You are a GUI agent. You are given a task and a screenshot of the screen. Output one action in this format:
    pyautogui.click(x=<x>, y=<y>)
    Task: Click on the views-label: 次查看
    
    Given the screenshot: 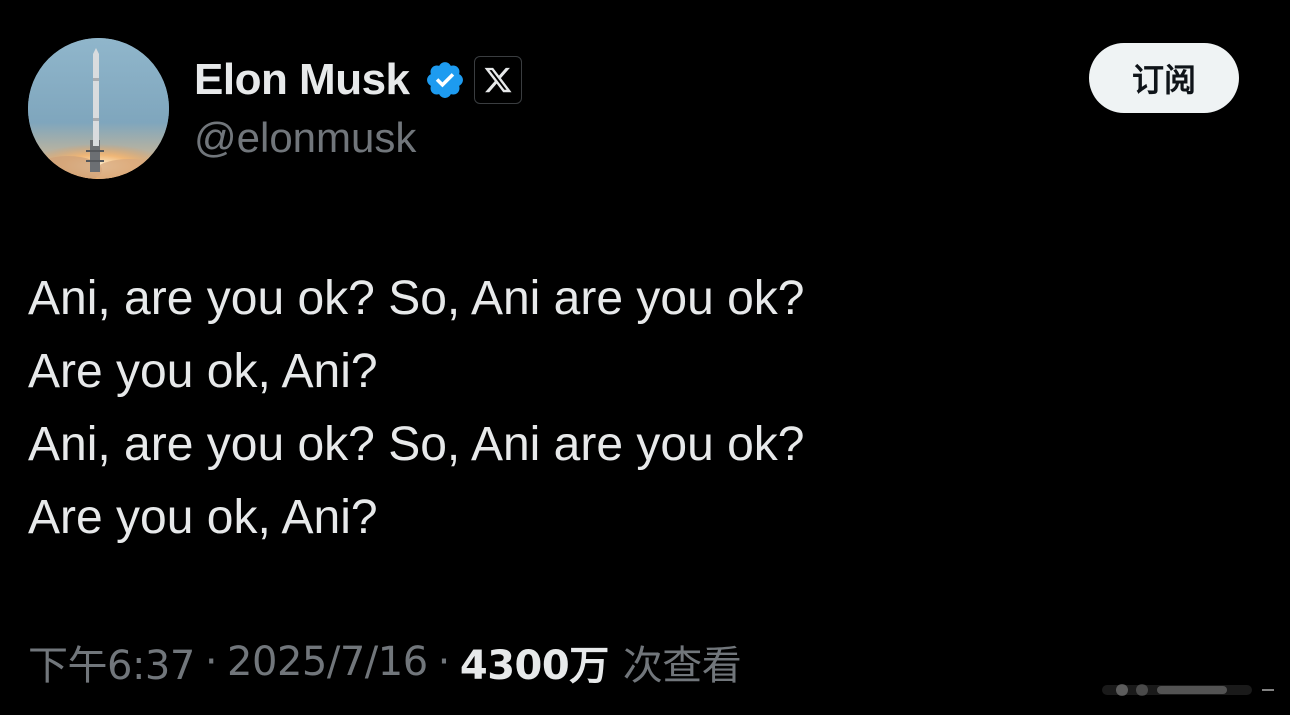 What is the action you would take?
    pyautogui.click(x=682, y=666)
    